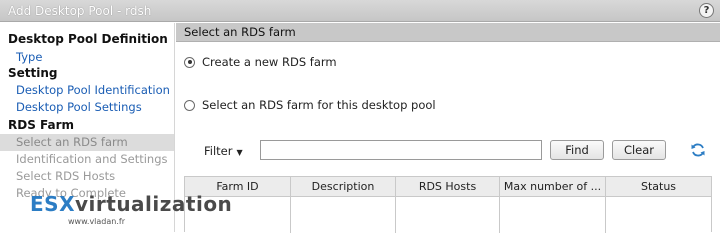 The height and width of the screenshot is (240, 720). What do you see at coordinates (88, 39) in the screenshot?
I see `section-desktop-pool-definition: Desktop Pool Definition` at bounding box center [88, 39].